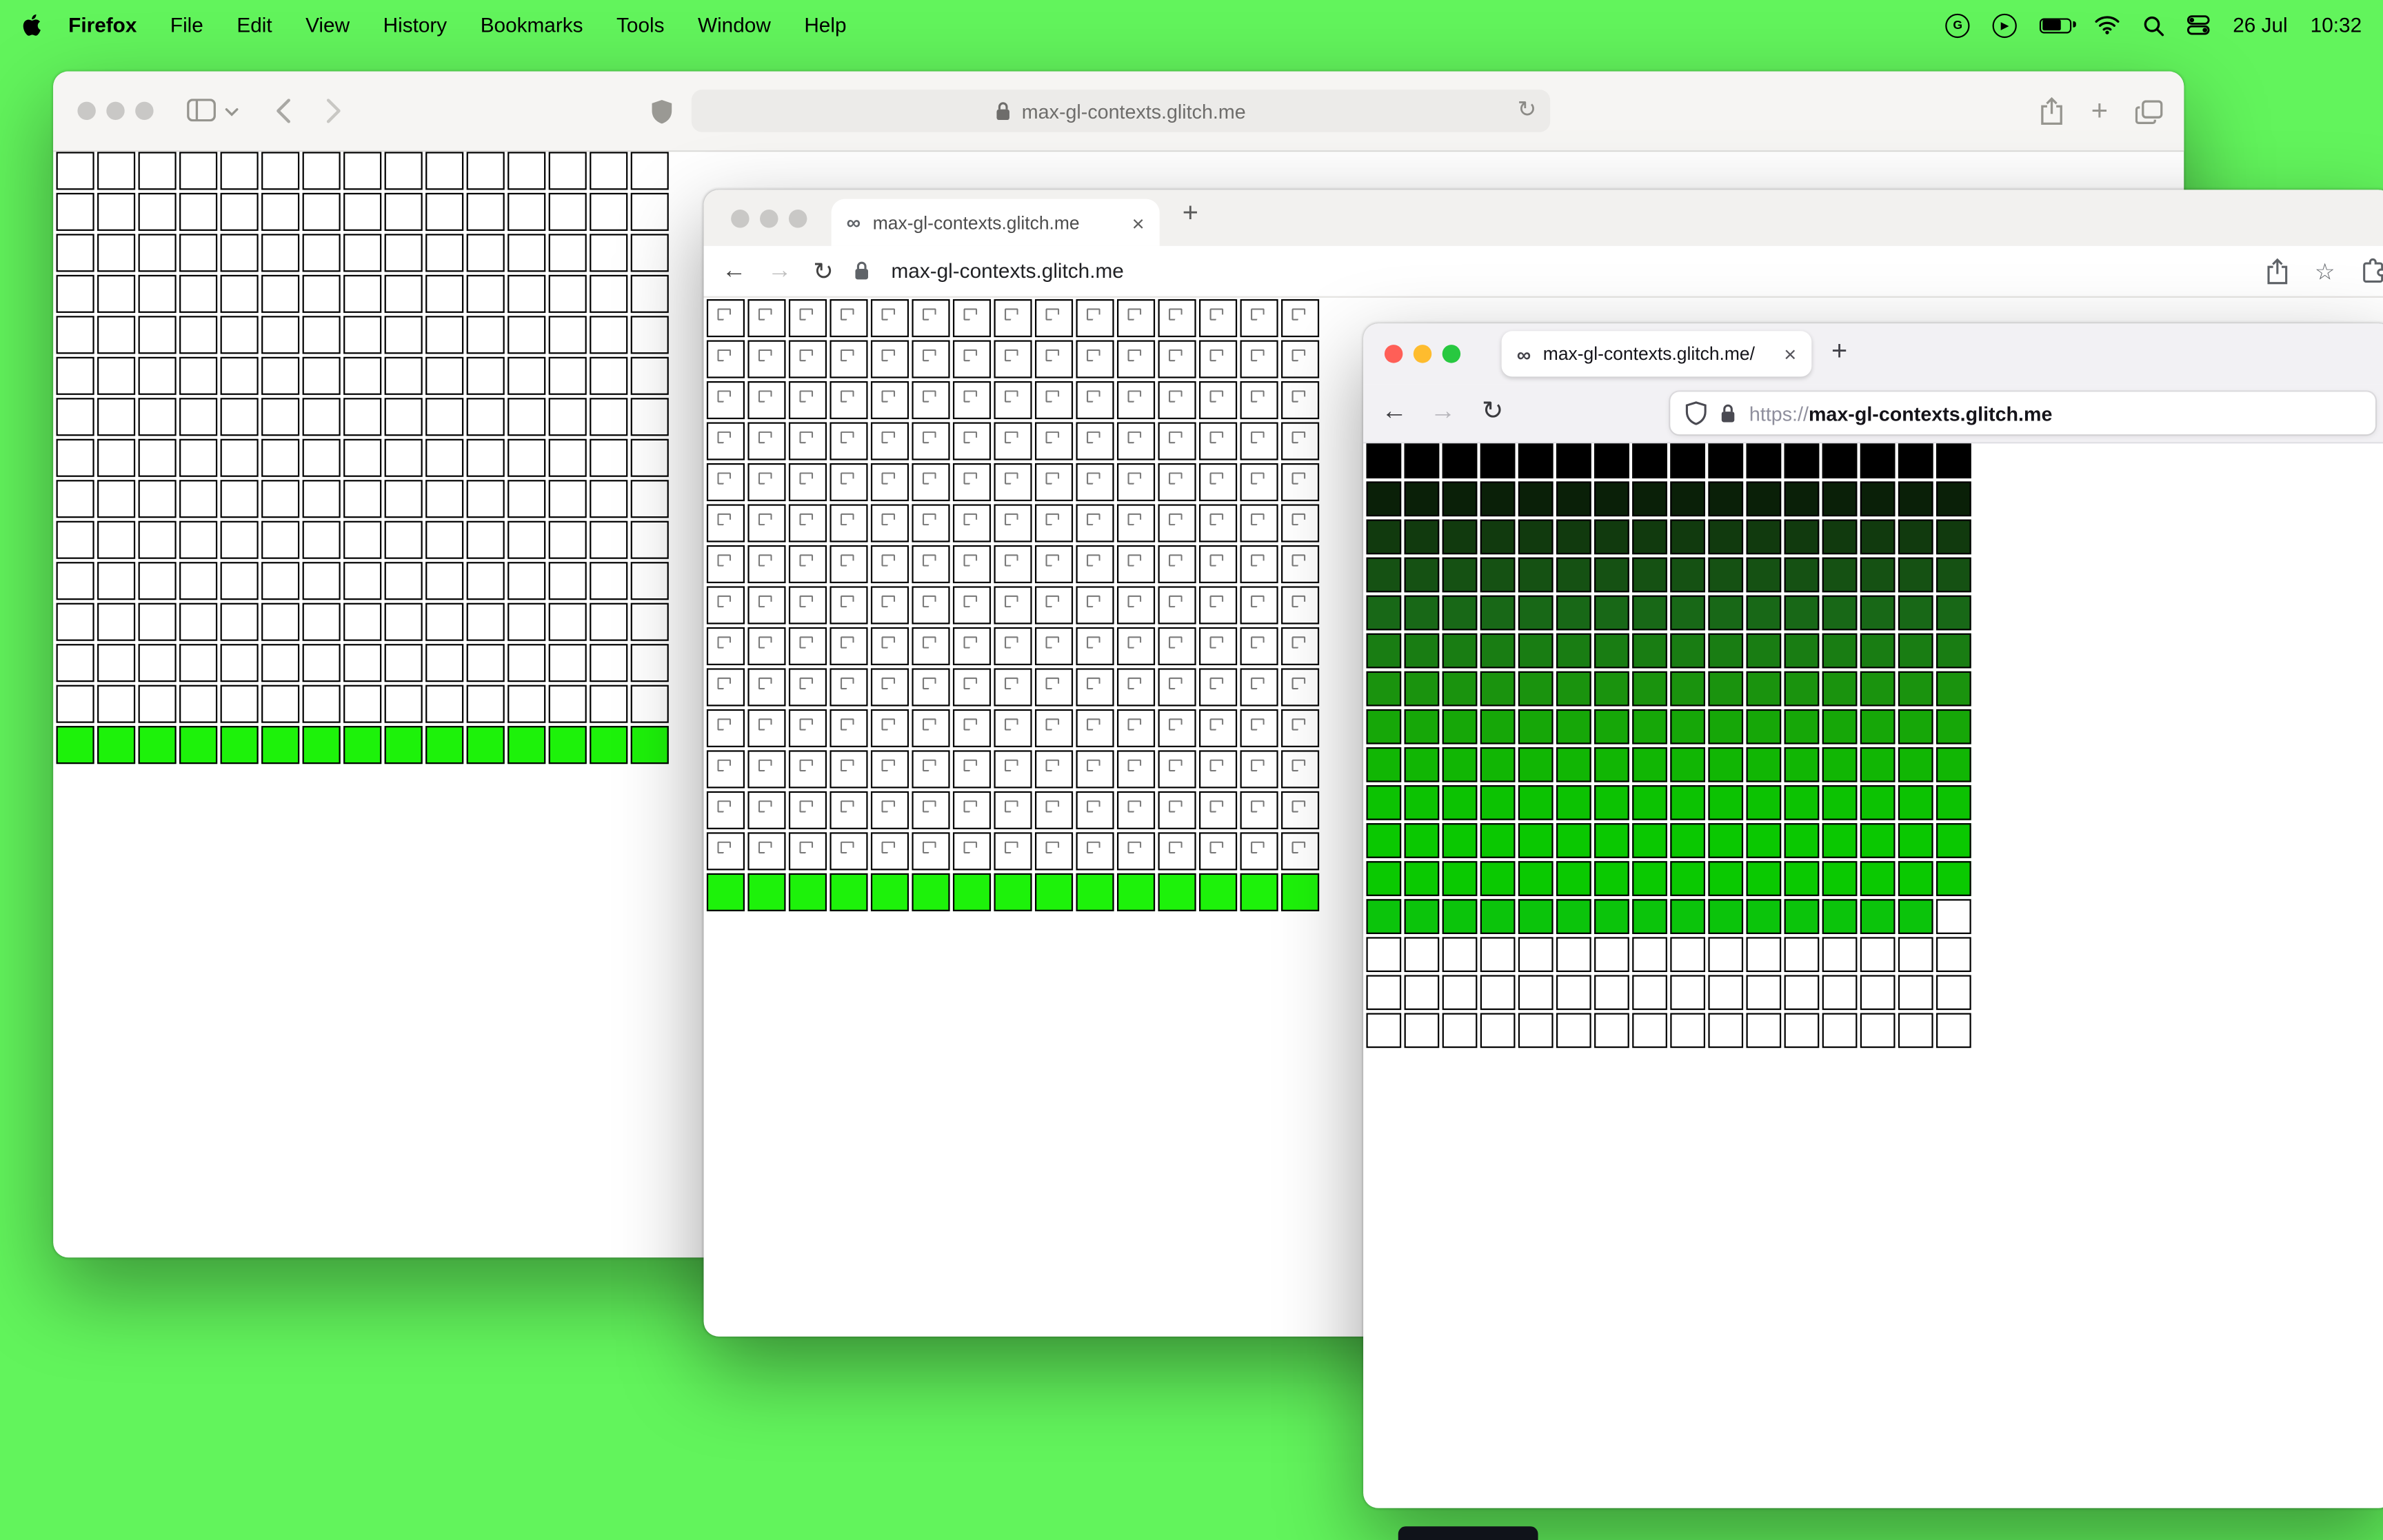 The width and height of the screenshot is (2383, 1540). Describe the element at coordinates (995, 223) in the screenshot. I see `browser-tab: ∞ max-gl-contexts.glitch.me ×` at that location.